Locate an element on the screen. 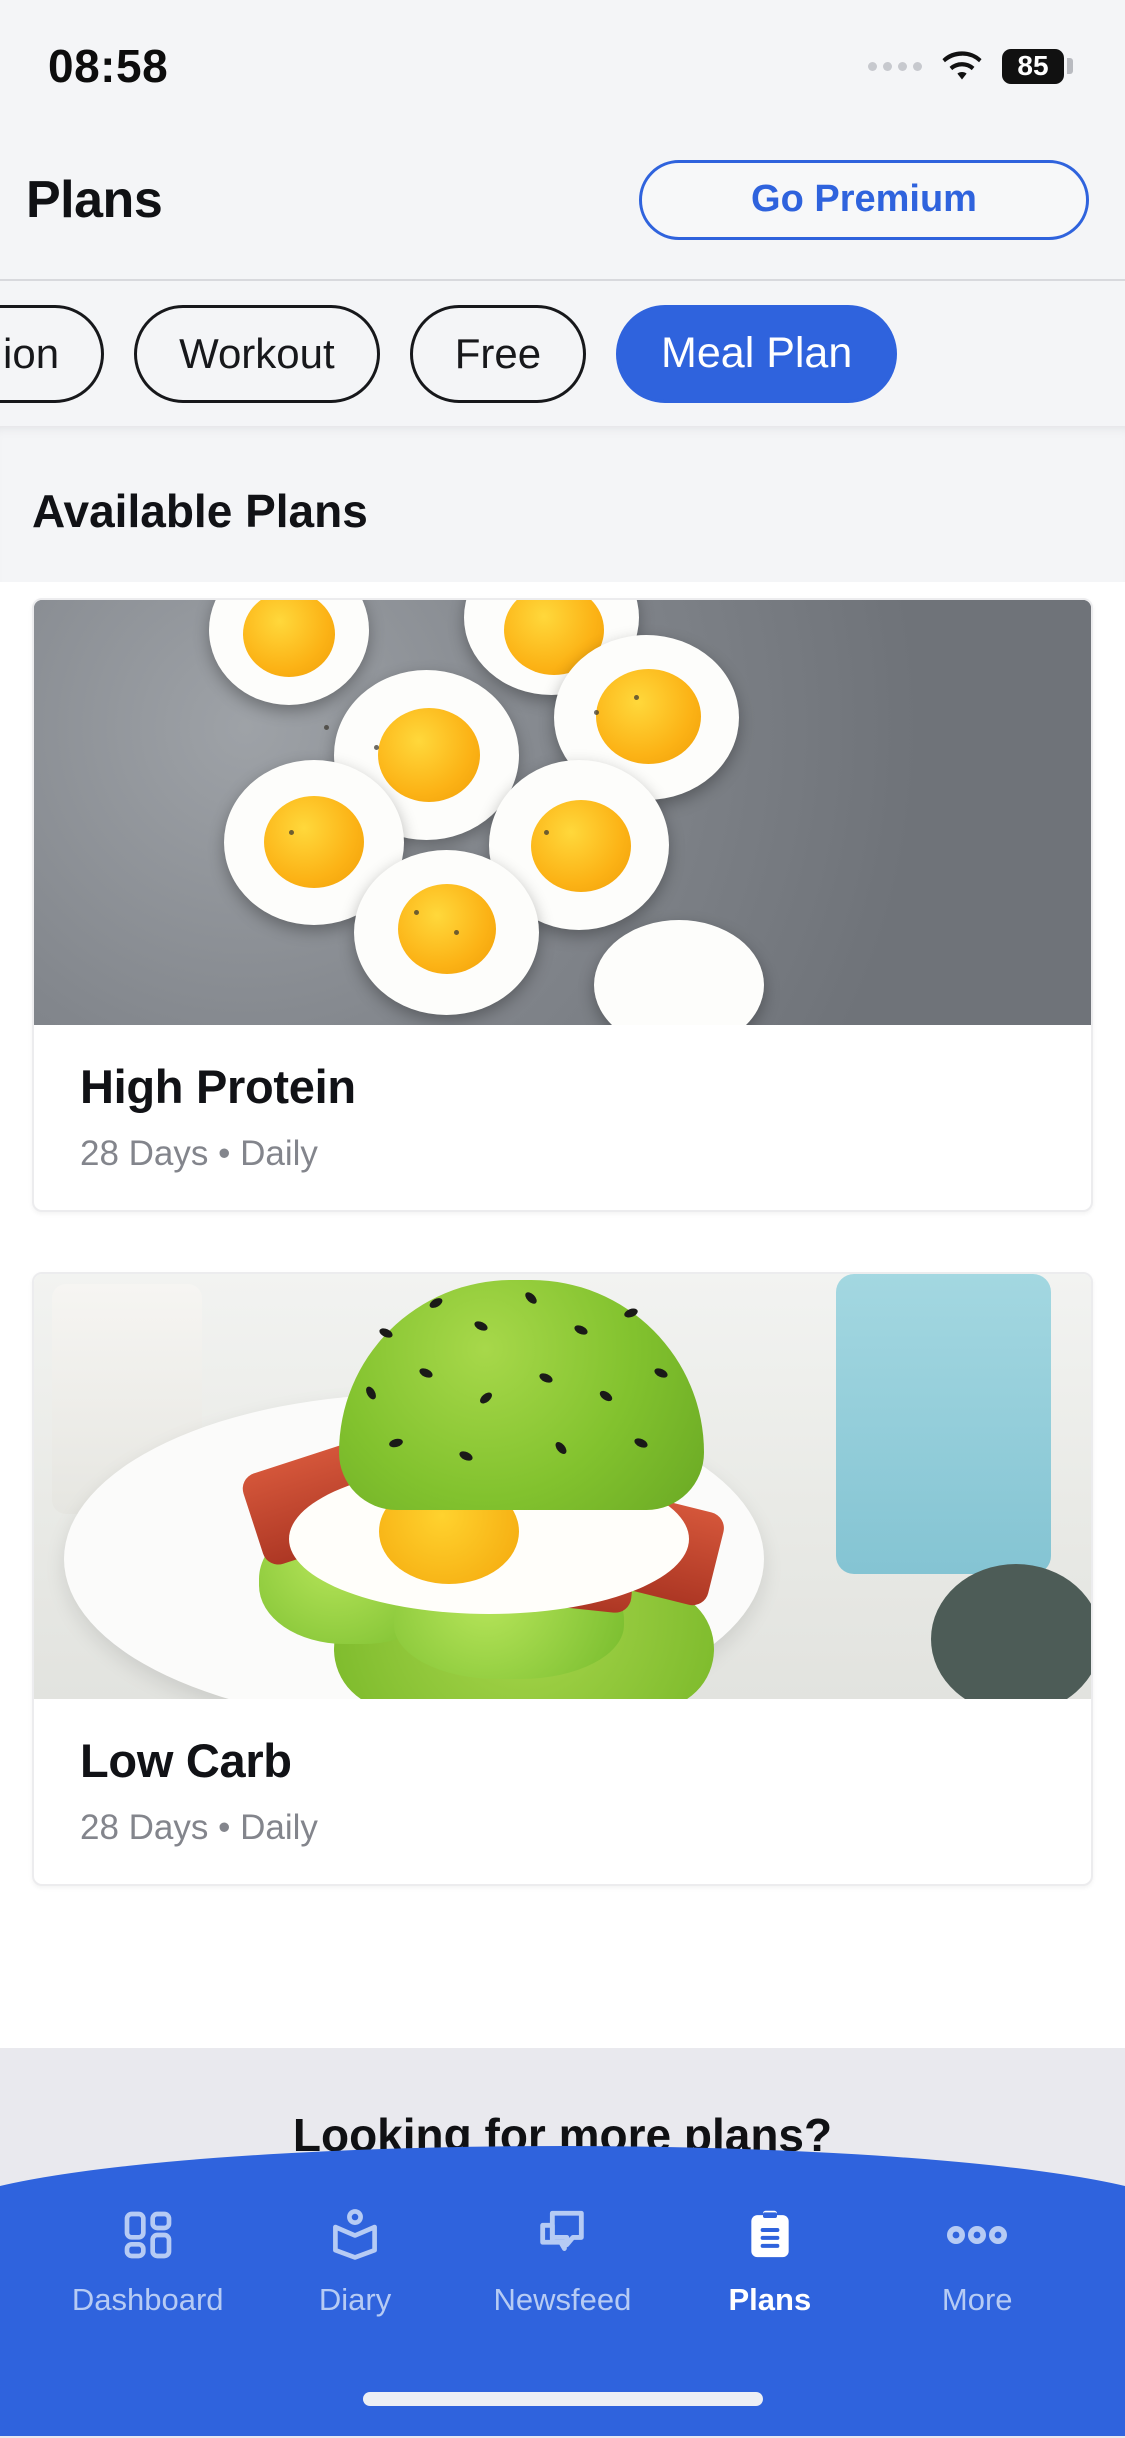 The image size is (1125, 2438). signal-dots-icon is located at coordinates (895, 66).